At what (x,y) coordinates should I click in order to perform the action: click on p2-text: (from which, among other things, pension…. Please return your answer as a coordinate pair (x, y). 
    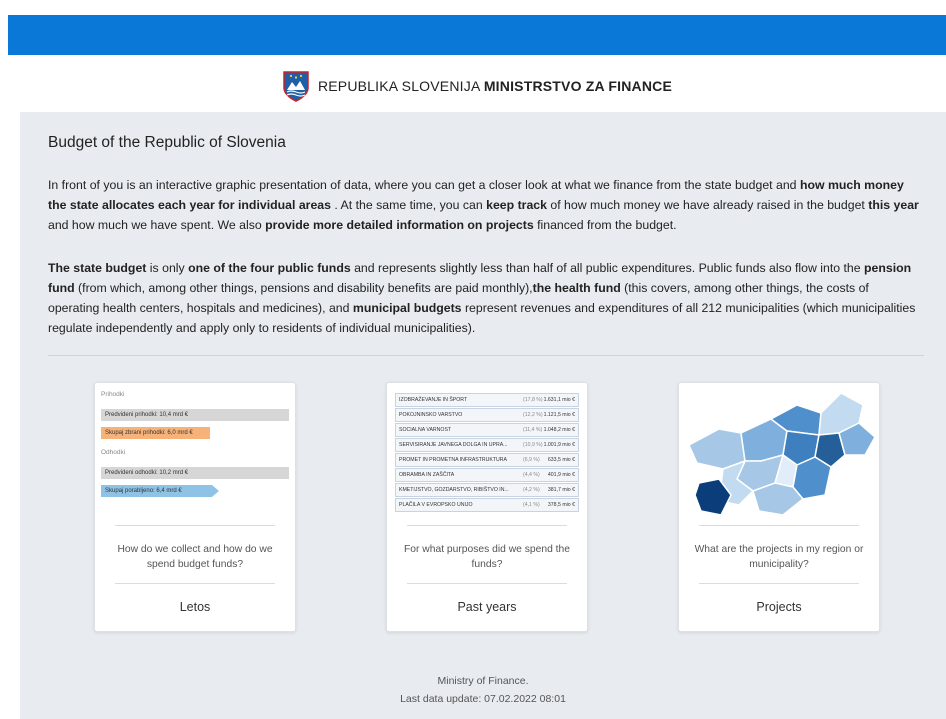
    Looking at the image, I should click on (303, 288).